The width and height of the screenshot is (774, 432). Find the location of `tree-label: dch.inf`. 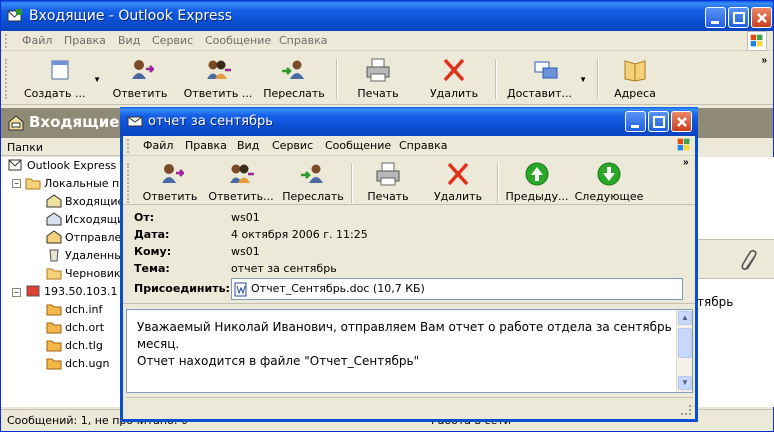

tree-label: dch.inf is located at coordinates (84, 309).